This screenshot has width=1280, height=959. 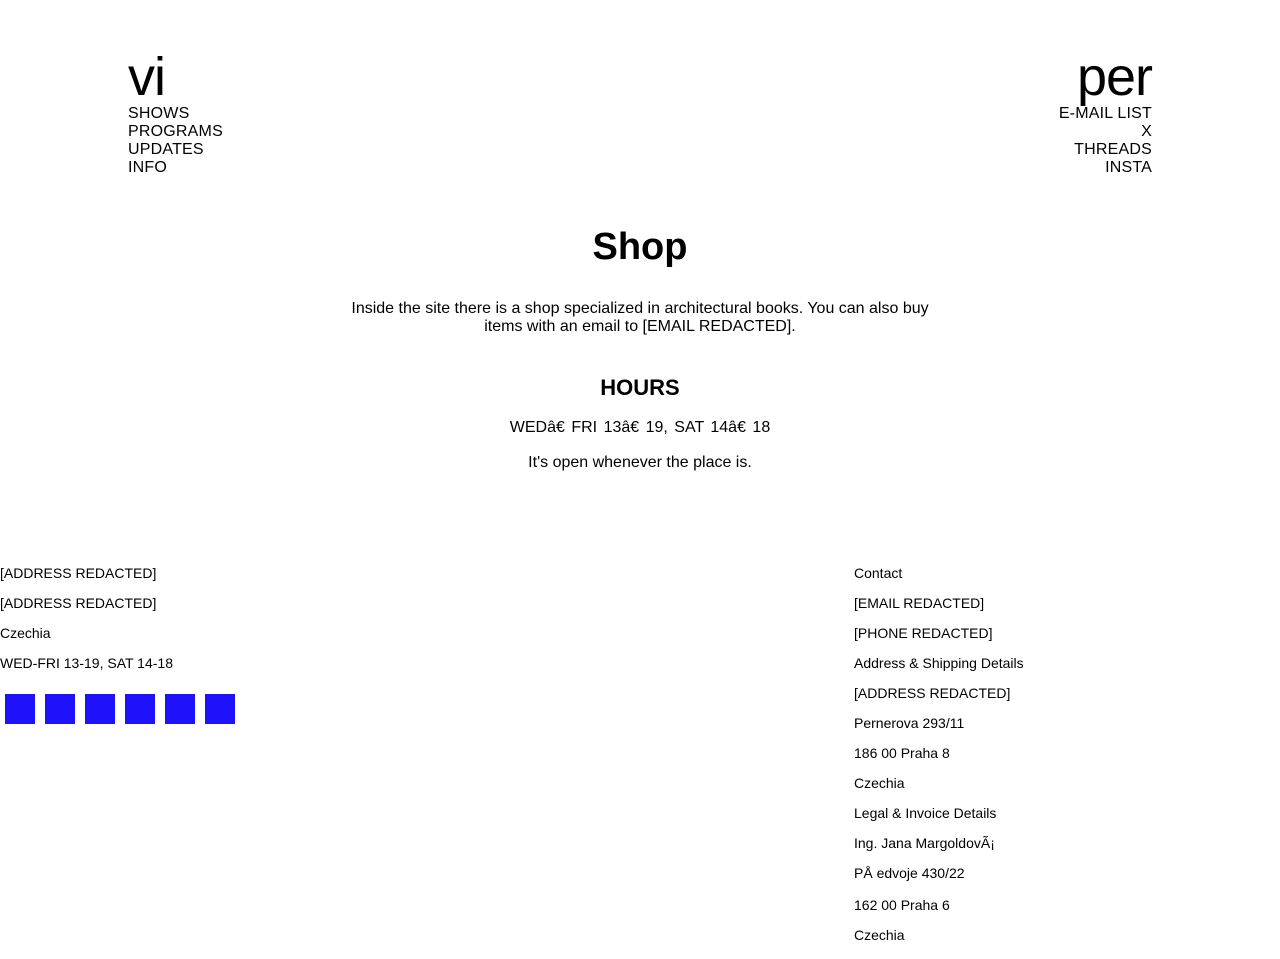 I want to click on logo-right: per, so click(x=1115, y=77).